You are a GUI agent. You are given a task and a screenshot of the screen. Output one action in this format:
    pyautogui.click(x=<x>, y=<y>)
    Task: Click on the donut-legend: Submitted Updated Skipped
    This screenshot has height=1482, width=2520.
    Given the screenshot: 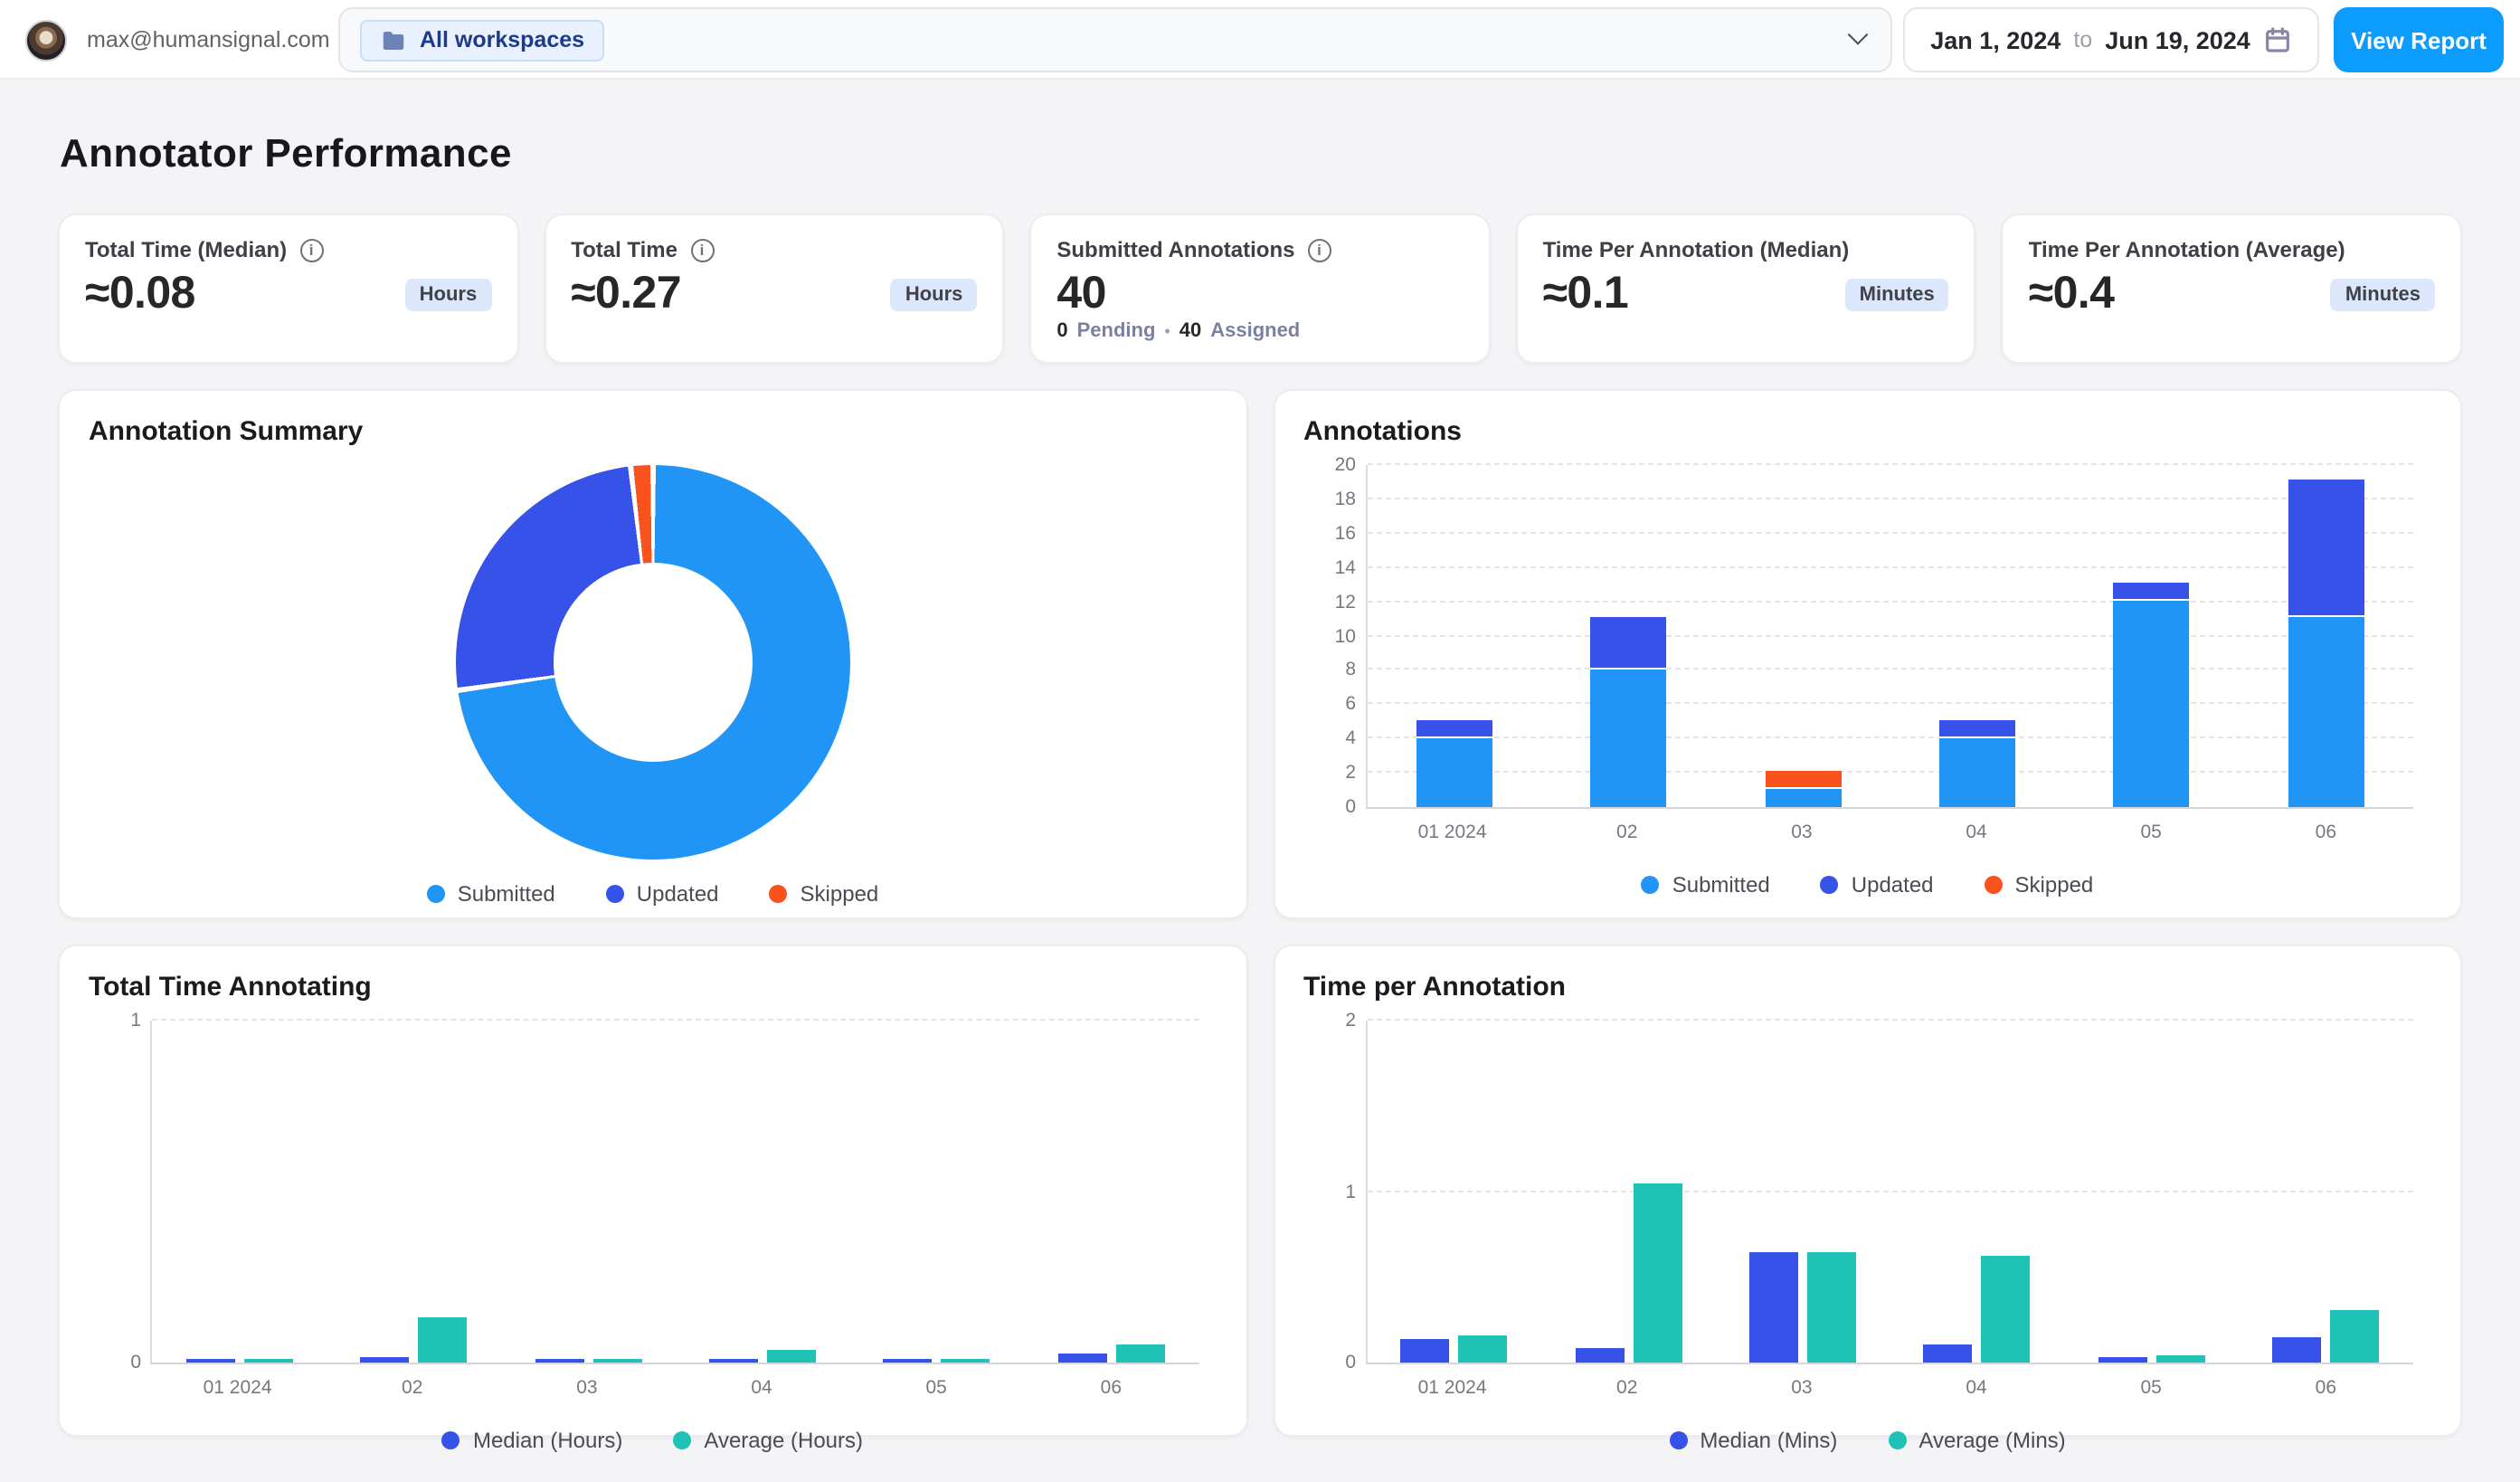 What is the action you would take?
    pyautogui.click(x=653, y=894)
    